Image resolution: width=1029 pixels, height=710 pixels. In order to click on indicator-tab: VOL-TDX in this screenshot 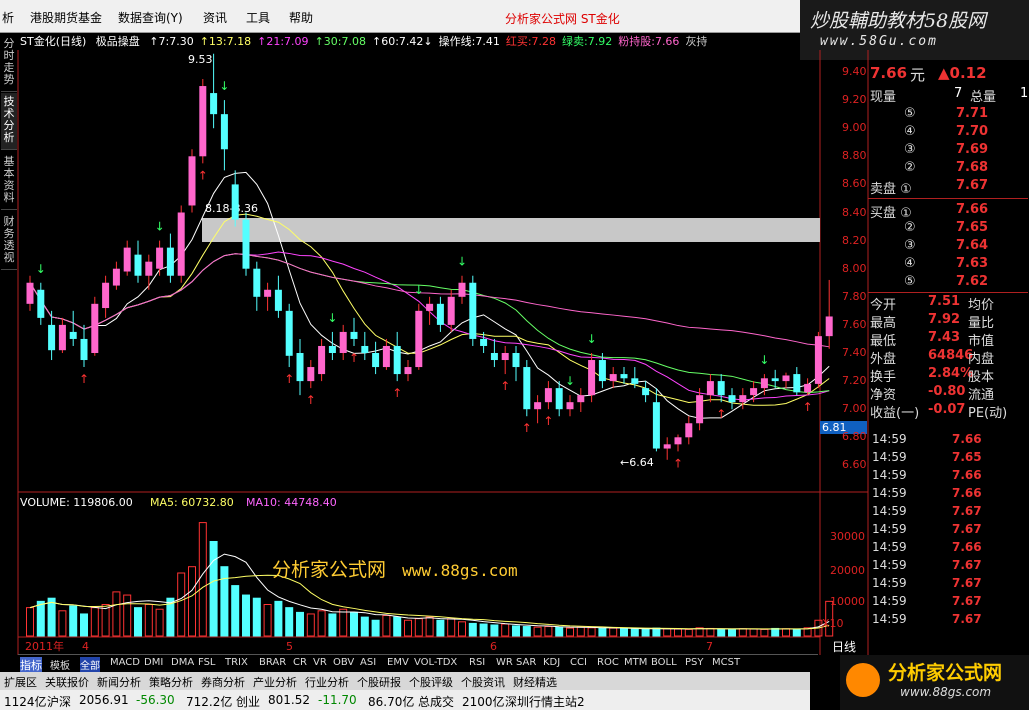, I will do `click(435, 662)`.